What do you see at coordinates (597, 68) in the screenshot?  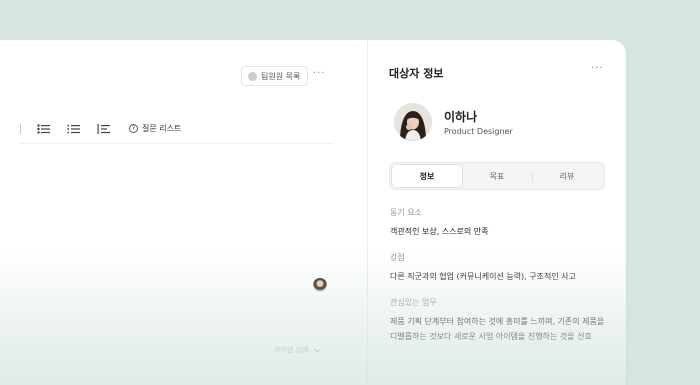 I see `panel-more-icon: ···` at bounding box center [597, 68].